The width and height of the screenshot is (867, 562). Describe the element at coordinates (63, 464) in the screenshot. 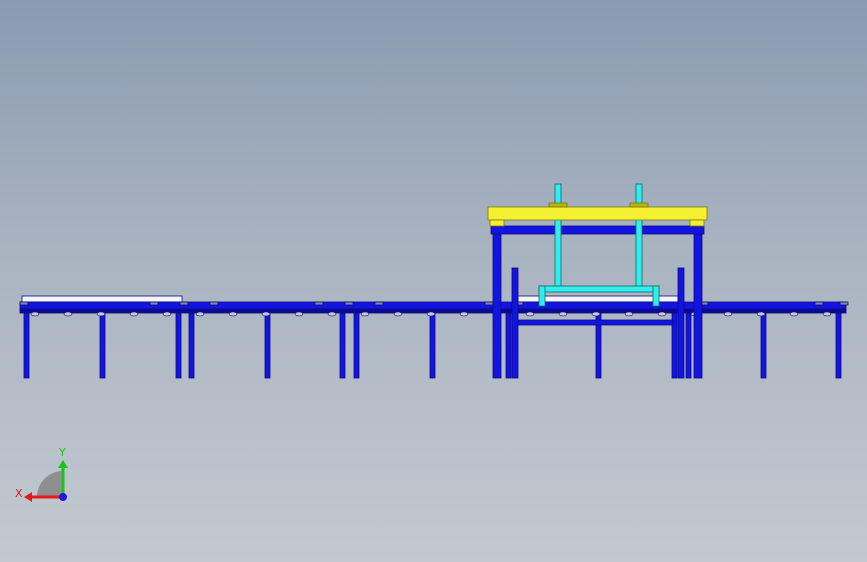

I see `triad-y-arrow-icon` at that location.